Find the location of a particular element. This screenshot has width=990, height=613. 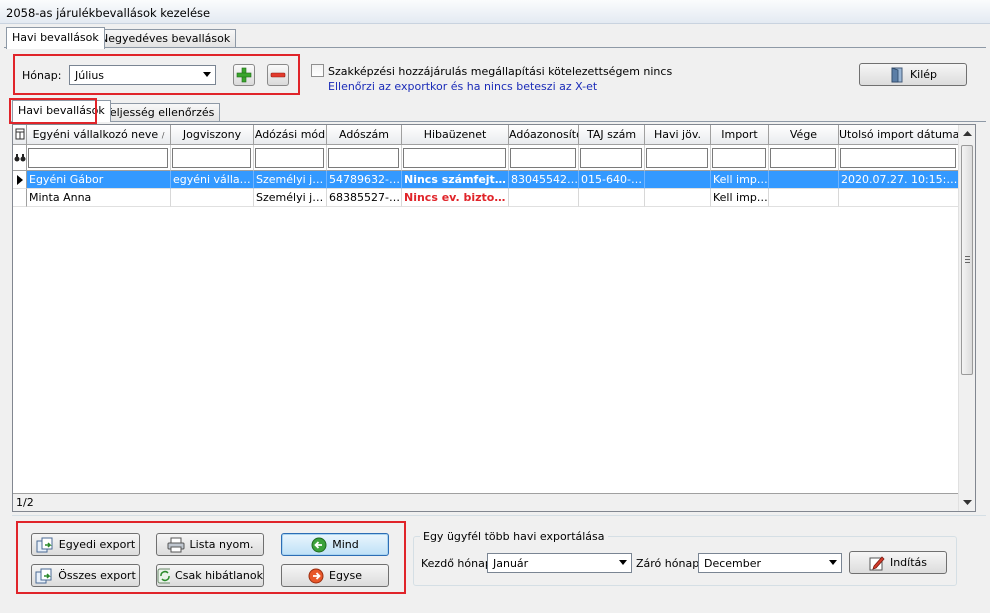

filter-jogviszony is located at coordinates (211, 158).